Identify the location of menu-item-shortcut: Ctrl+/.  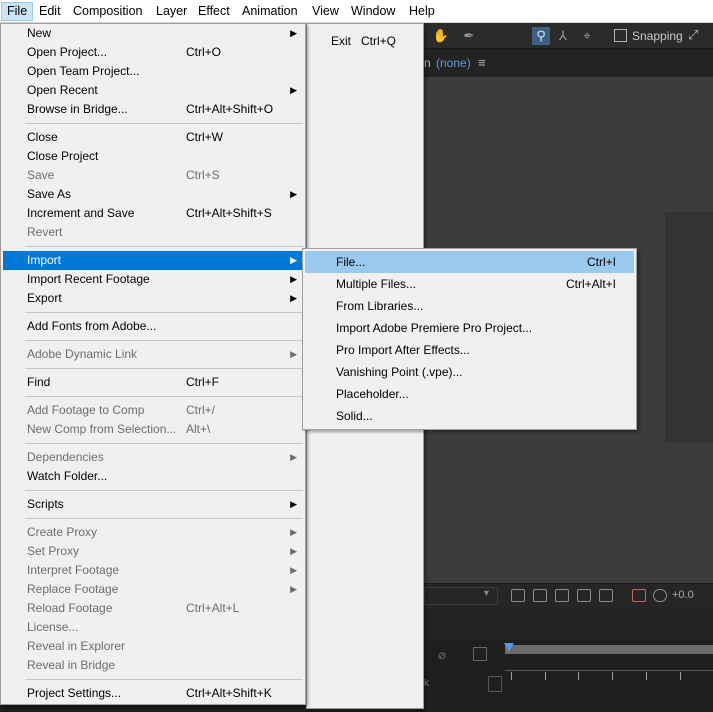
(201, 410).